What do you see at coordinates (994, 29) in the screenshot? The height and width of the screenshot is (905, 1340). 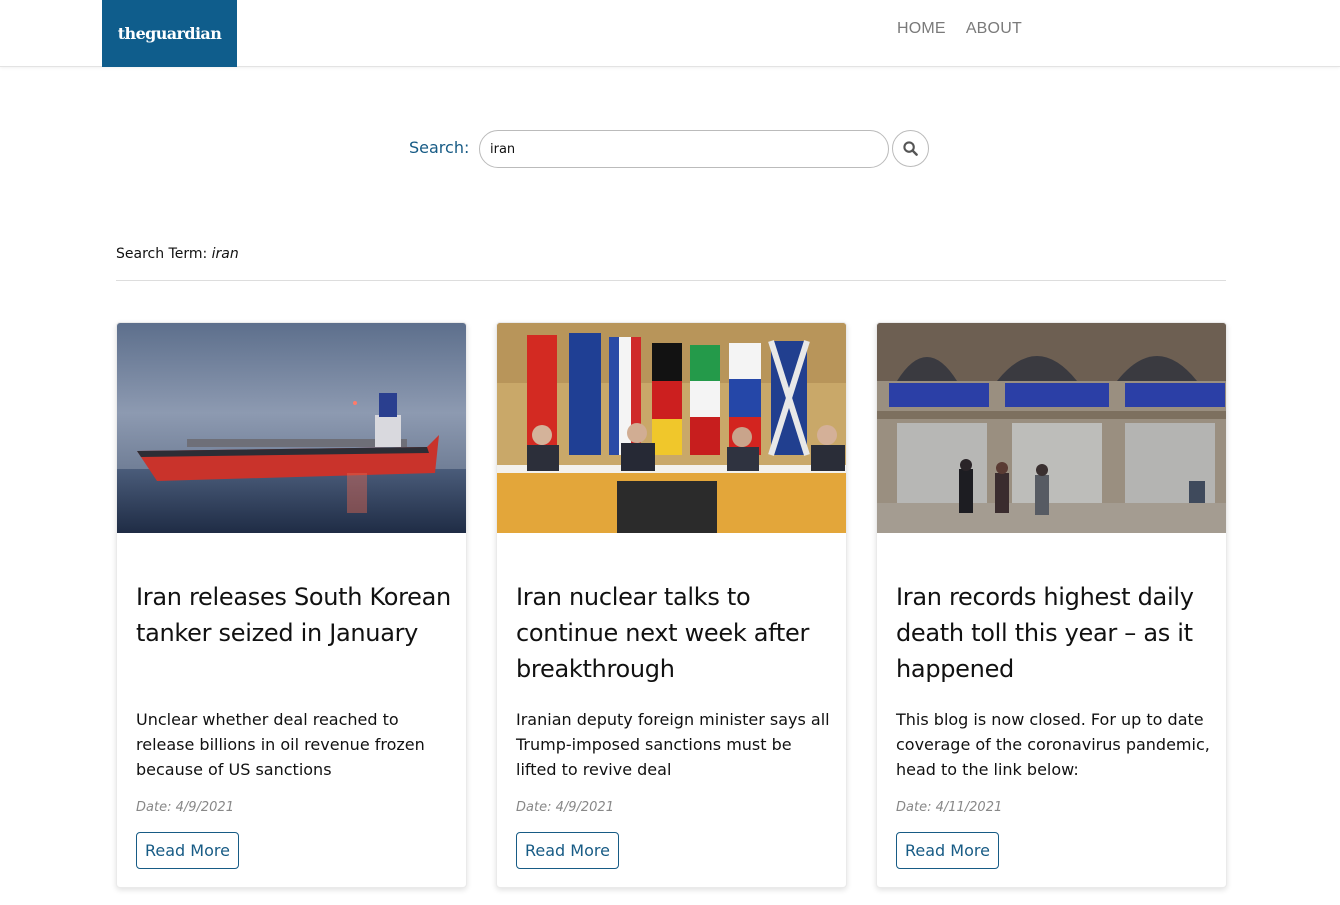 I see `nav-about-link: ABOUT` at bounding box center [994, 29].